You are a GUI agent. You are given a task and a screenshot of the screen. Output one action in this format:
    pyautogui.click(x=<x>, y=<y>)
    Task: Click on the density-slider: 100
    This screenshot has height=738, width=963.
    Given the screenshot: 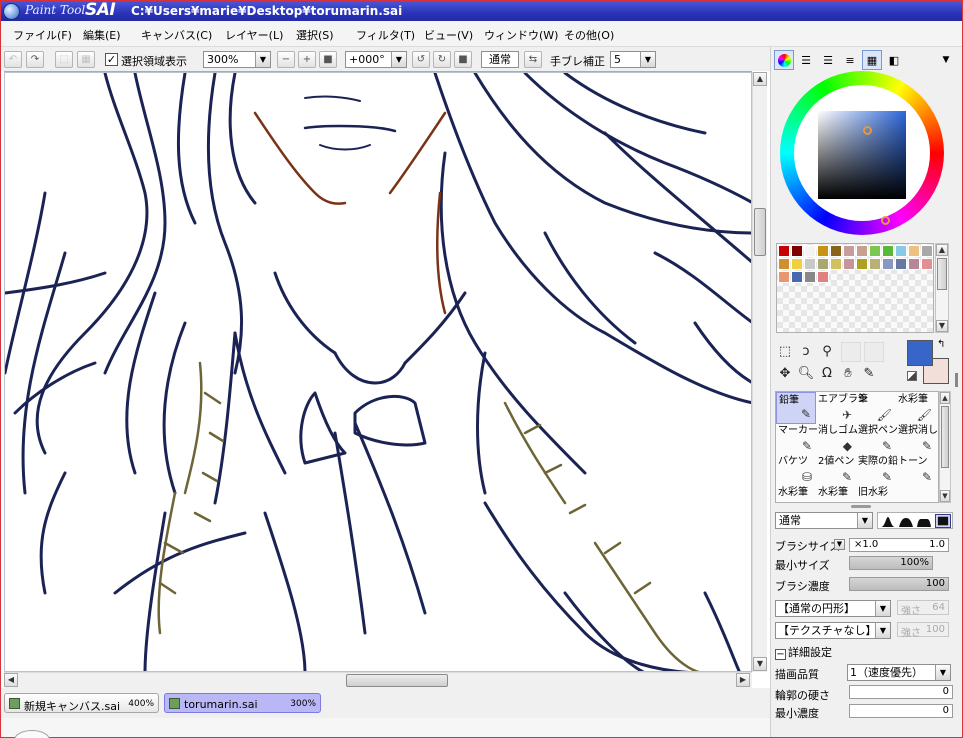 What is the action you would take?
    pyautogui.click(x=899, y=584)
    